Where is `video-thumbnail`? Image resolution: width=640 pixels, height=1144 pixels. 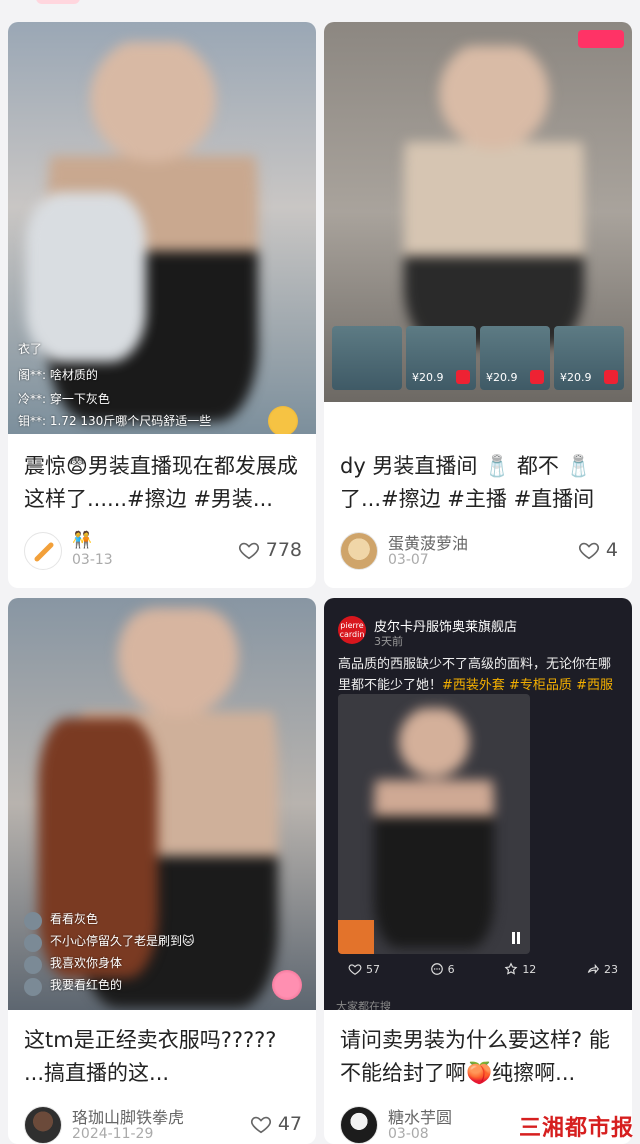
video-thumbnail is located at coordinates (434, 824).